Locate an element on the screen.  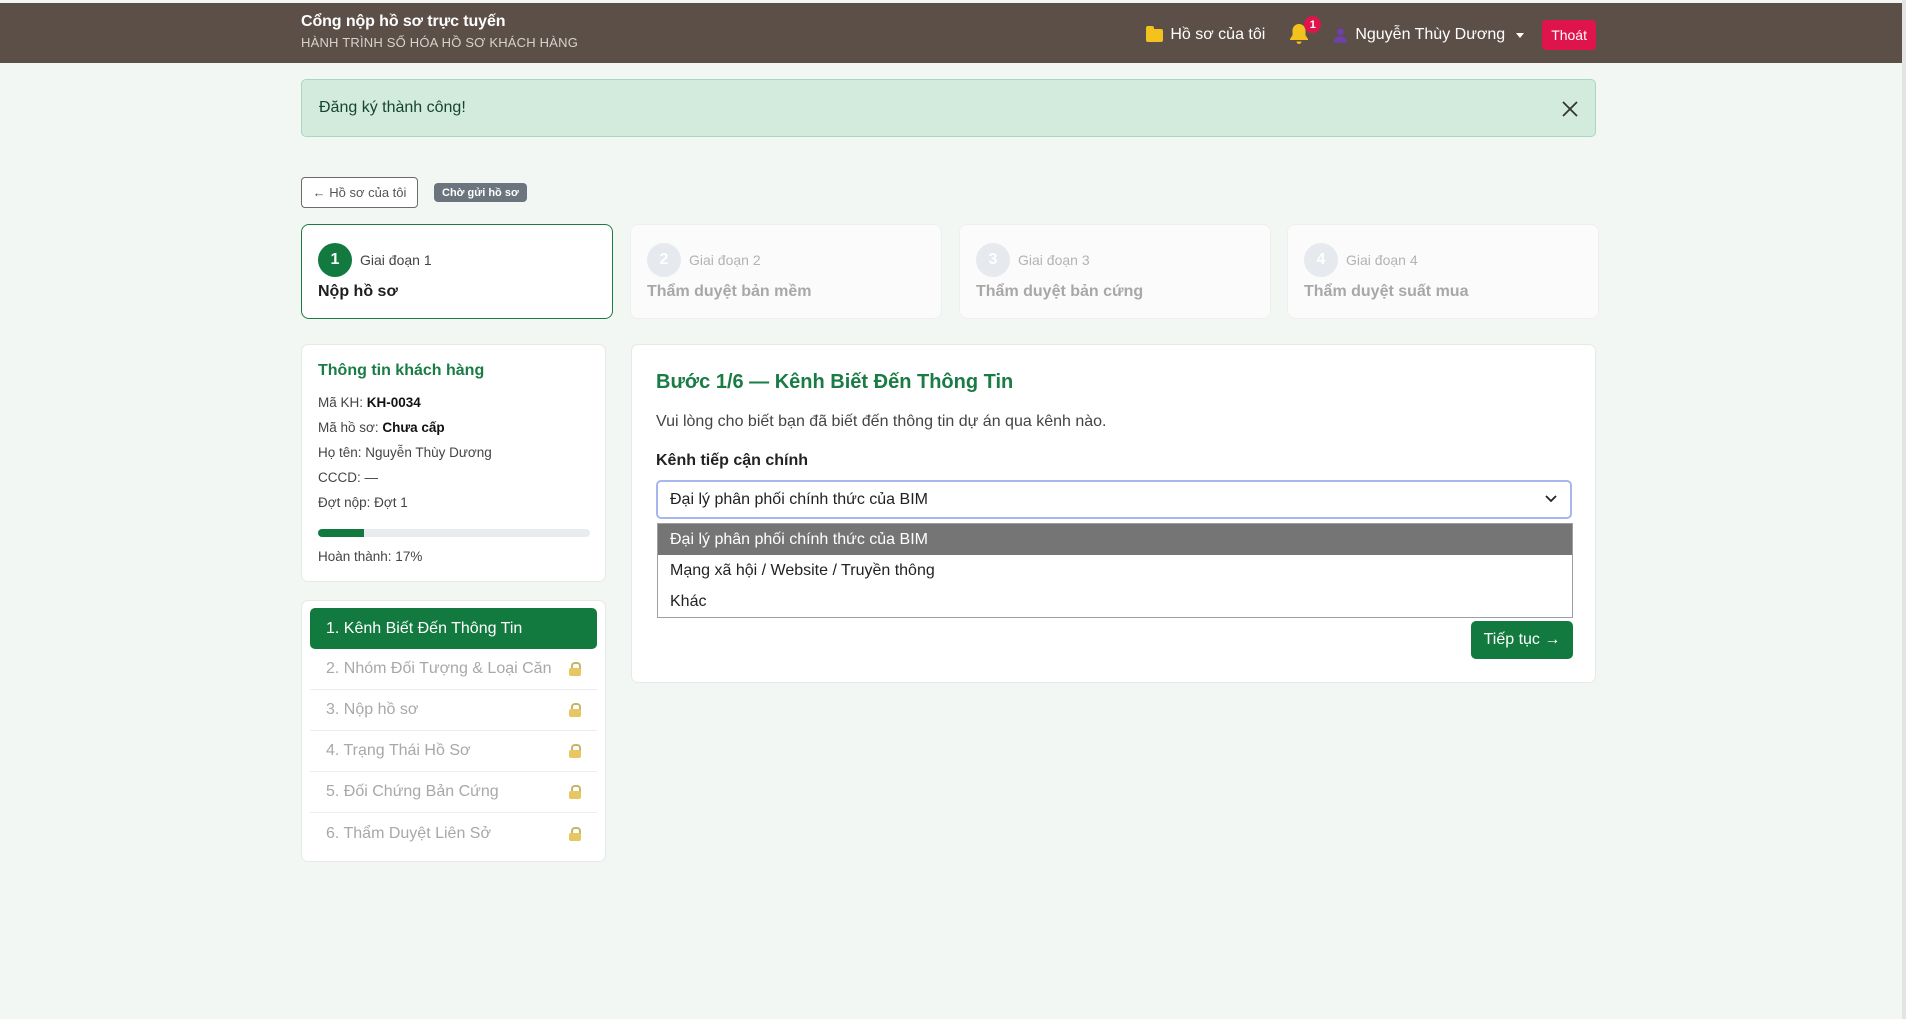
customer-code-value: KH-0034 is located at coordinates (393, 402).